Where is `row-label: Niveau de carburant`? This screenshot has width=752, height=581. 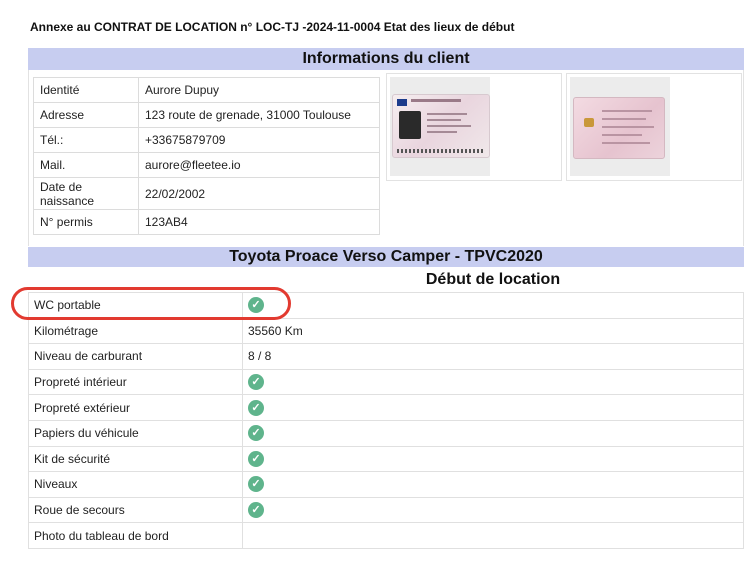 row-label: Niveau de carburant is located at coordinates (135, 356).